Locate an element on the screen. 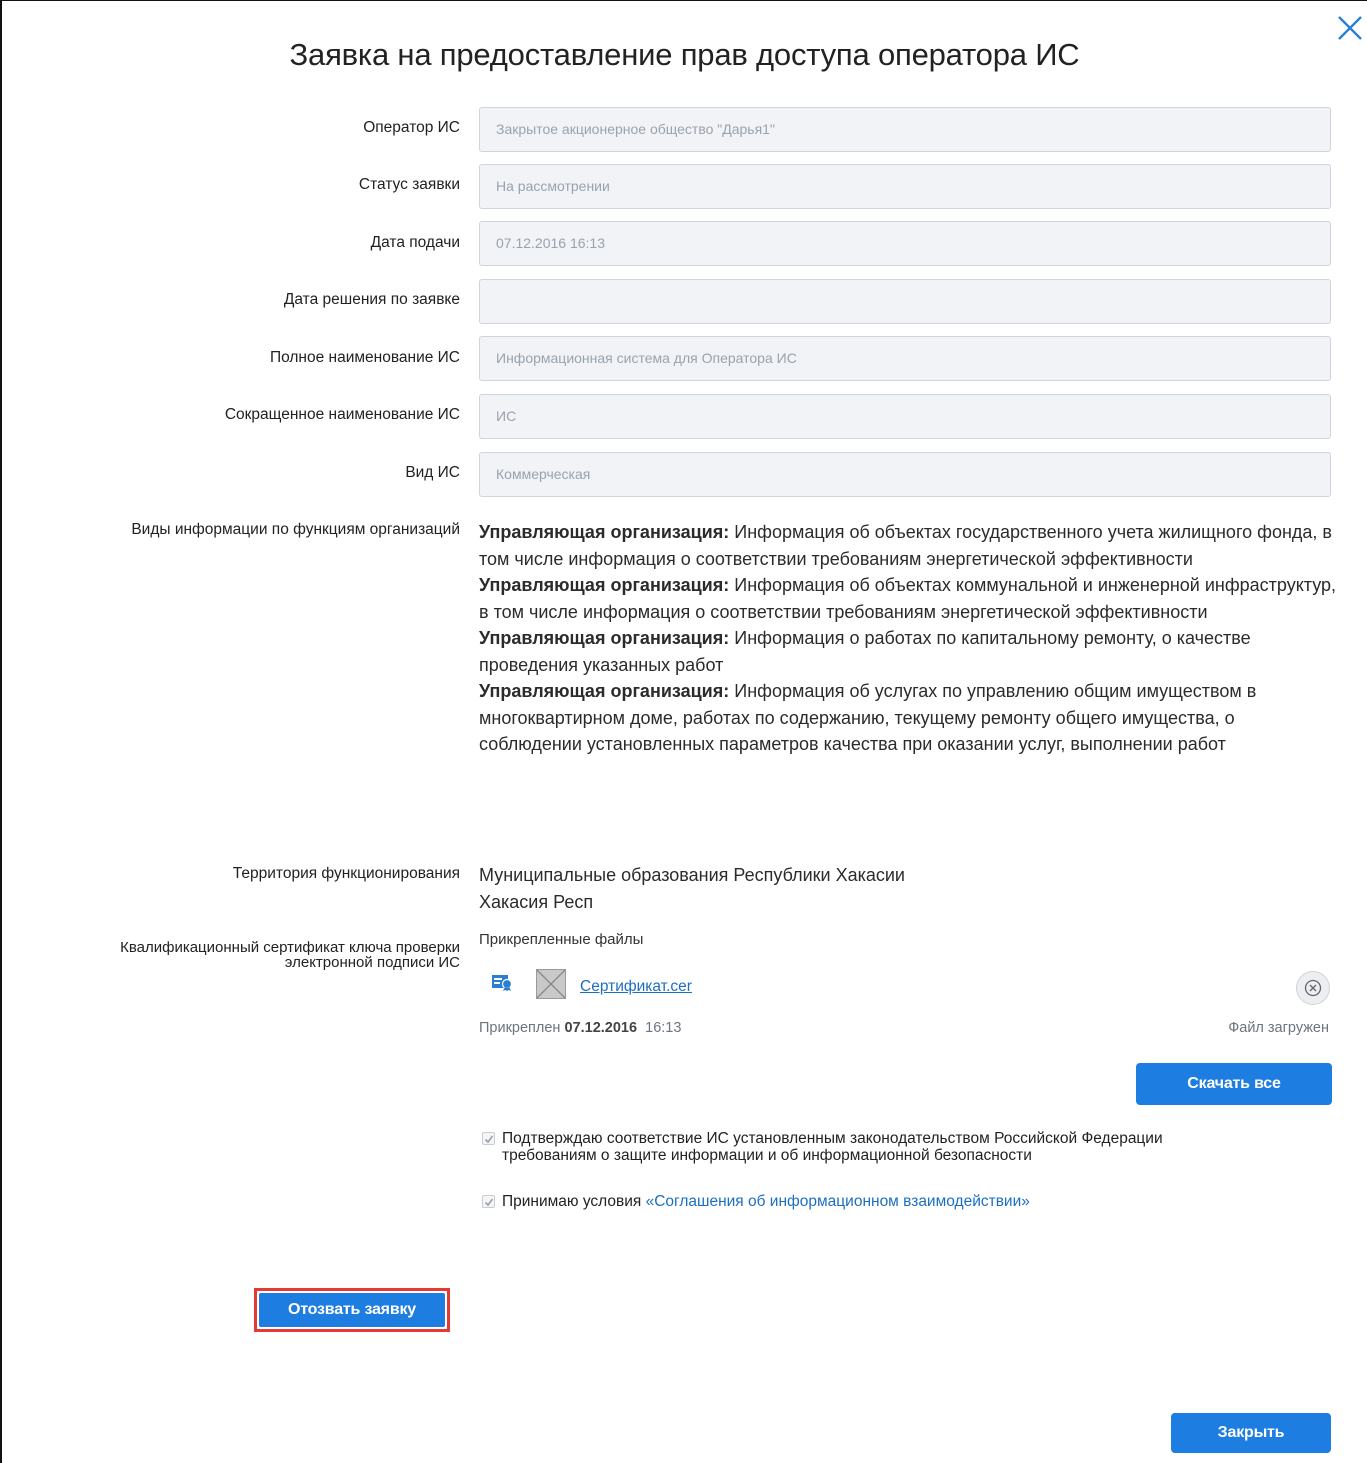 This screenshot has height=1463, width=1367. status-label: Статус заявки is located at coordinates (409, 184).